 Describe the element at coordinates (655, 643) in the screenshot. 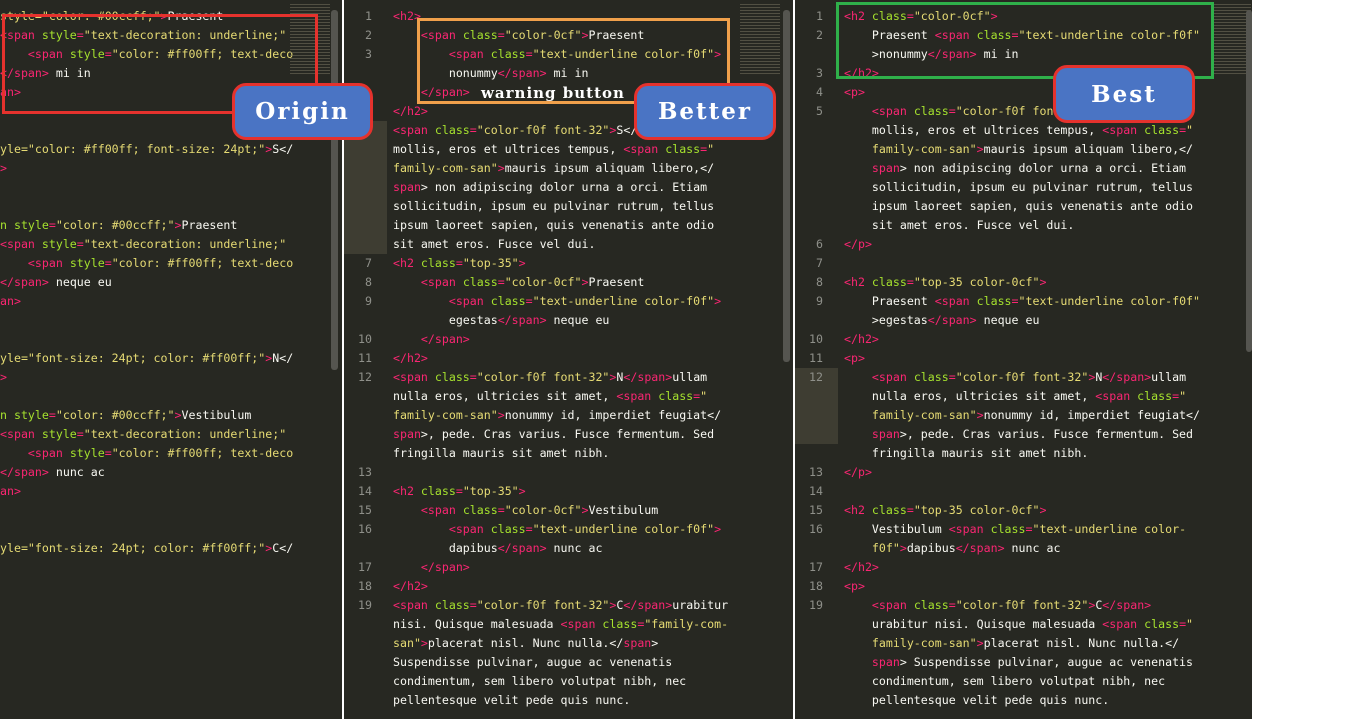

I see `code-token: >` at that location.